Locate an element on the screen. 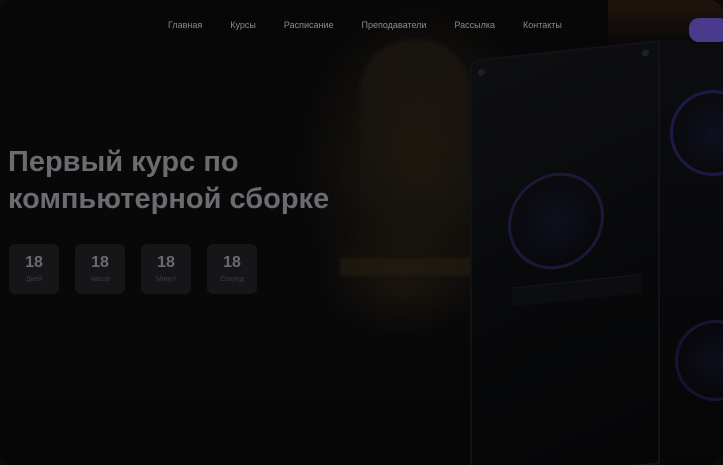 The width and height of the screenshot is (723, 465). nav-item-newsletter: Рассылка is located at coordinates (474, 25).